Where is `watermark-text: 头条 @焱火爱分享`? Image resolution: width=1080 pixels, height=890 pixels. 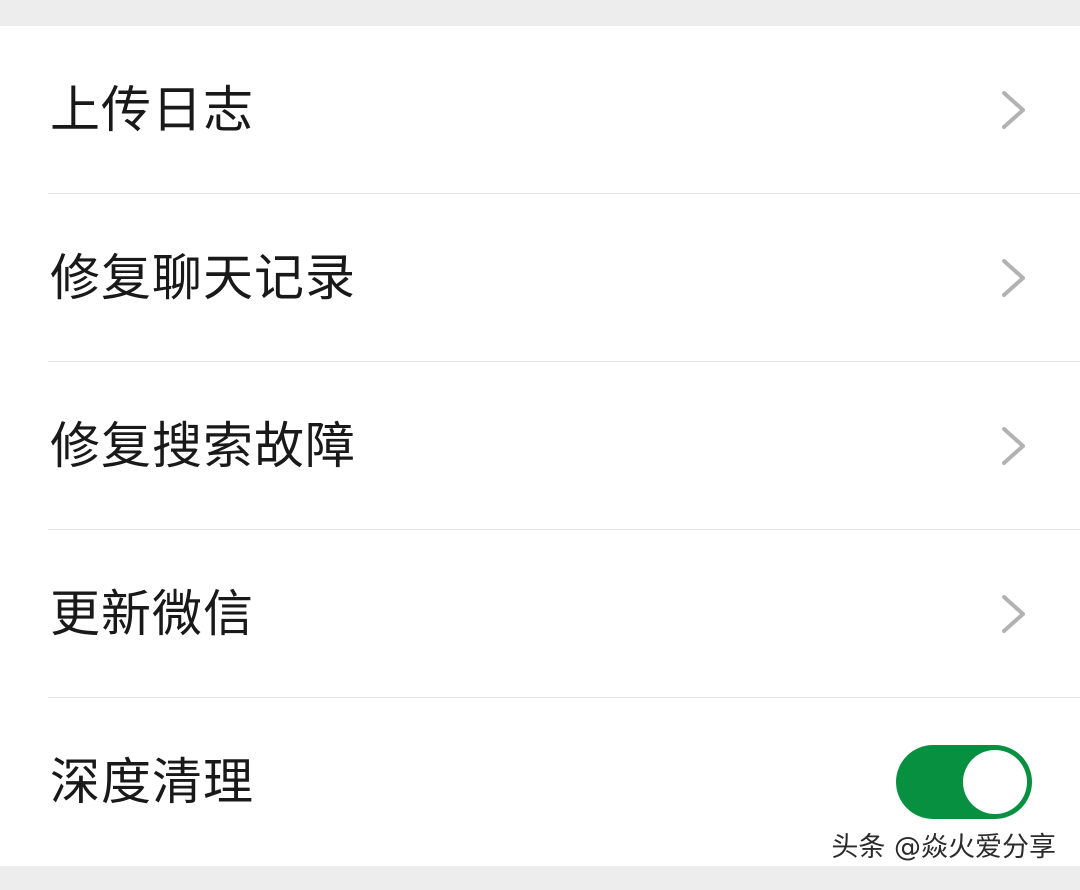 watermark-text: 头条 @焱火爱分享 is located at coordinates (943, 847).